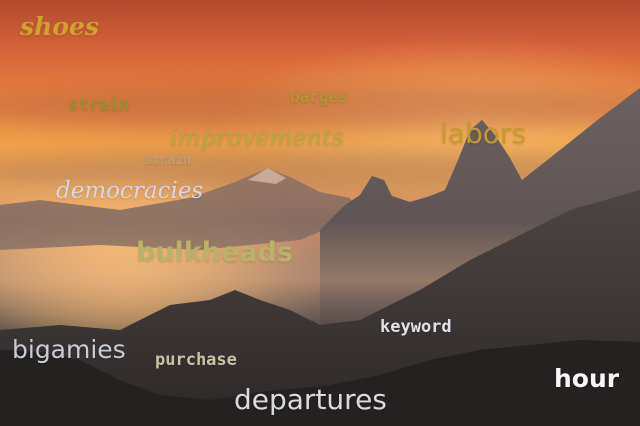  I want to click on word-bigamies: bigamies, so click(69, 349).